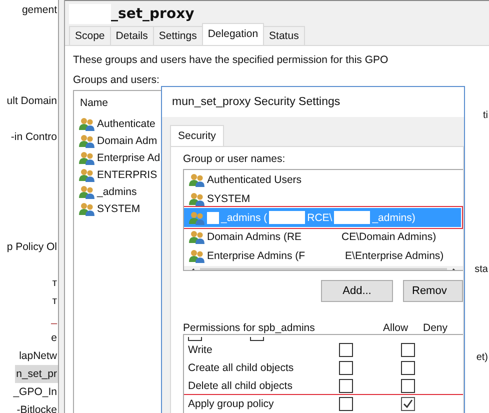 Image resolution: width=489 pixels, height=413 pixels. I want to click on text-fragment: et), so click(482, 357).